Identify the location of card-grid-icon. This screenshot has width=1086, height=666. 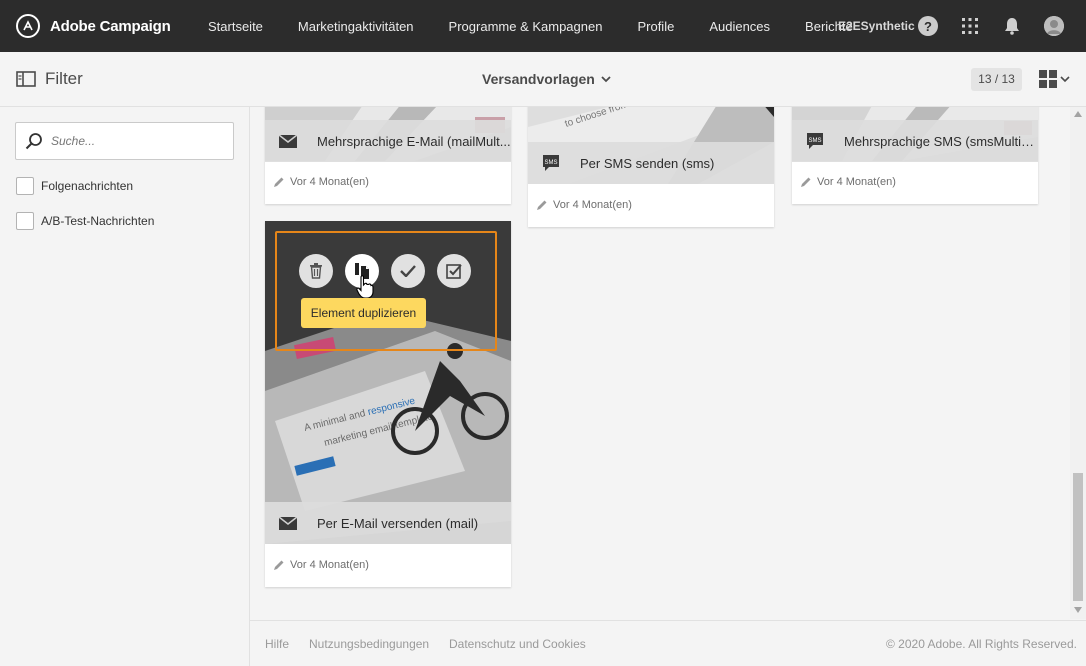
(1048, 79).